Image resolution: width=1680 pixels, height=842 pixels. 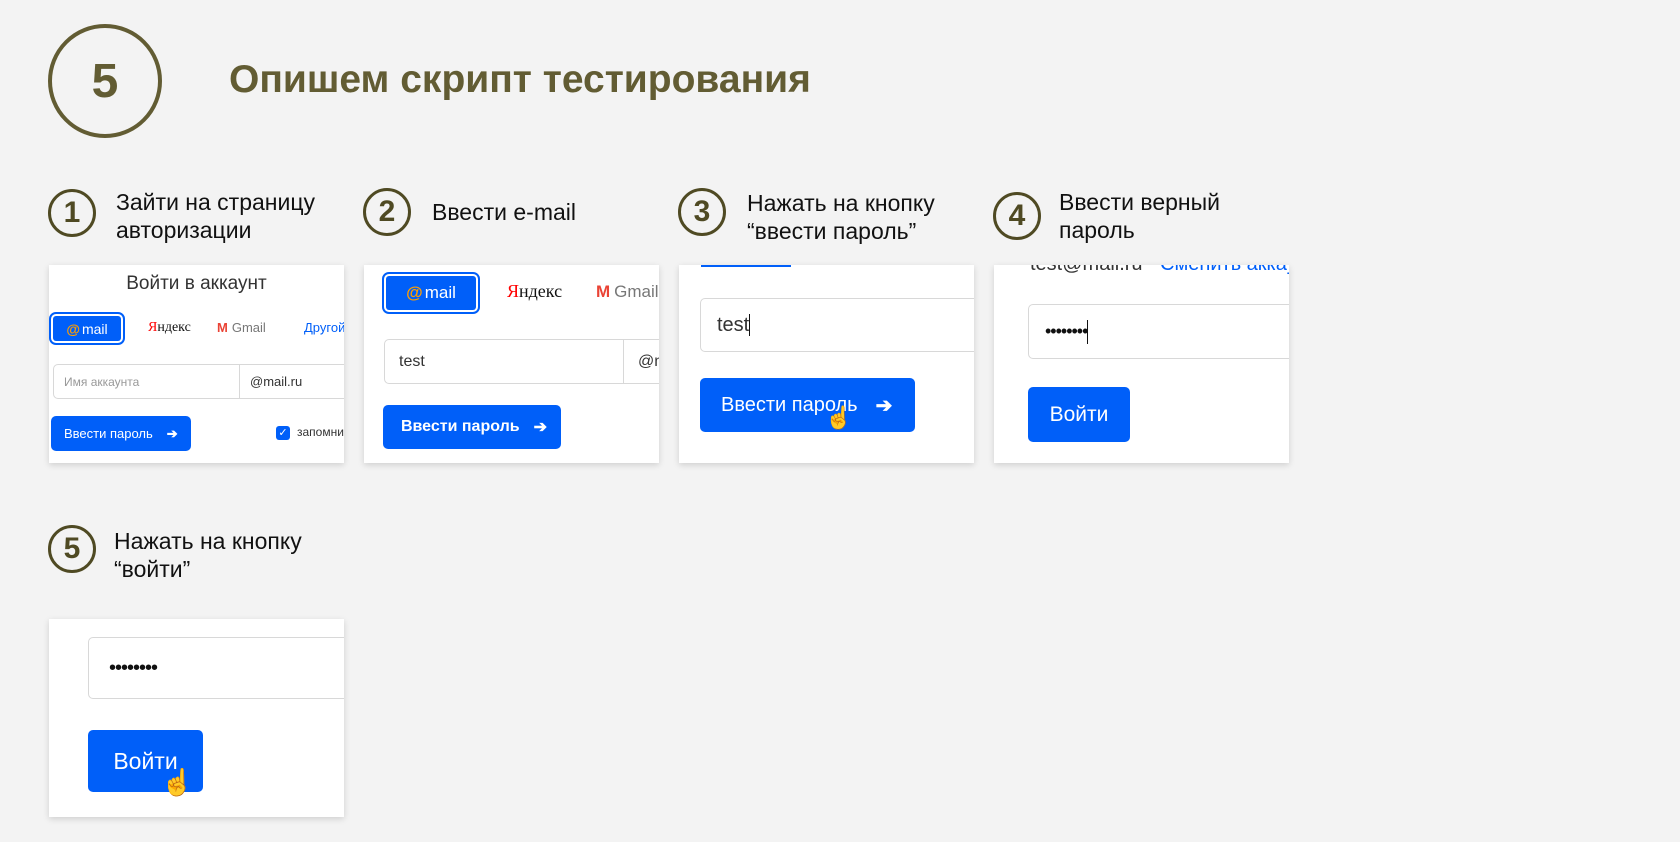 What do you see at coordinates (1017, 216) in the screenshot?
I see `step-4-number: 4` at bounding box center [1017, 216].